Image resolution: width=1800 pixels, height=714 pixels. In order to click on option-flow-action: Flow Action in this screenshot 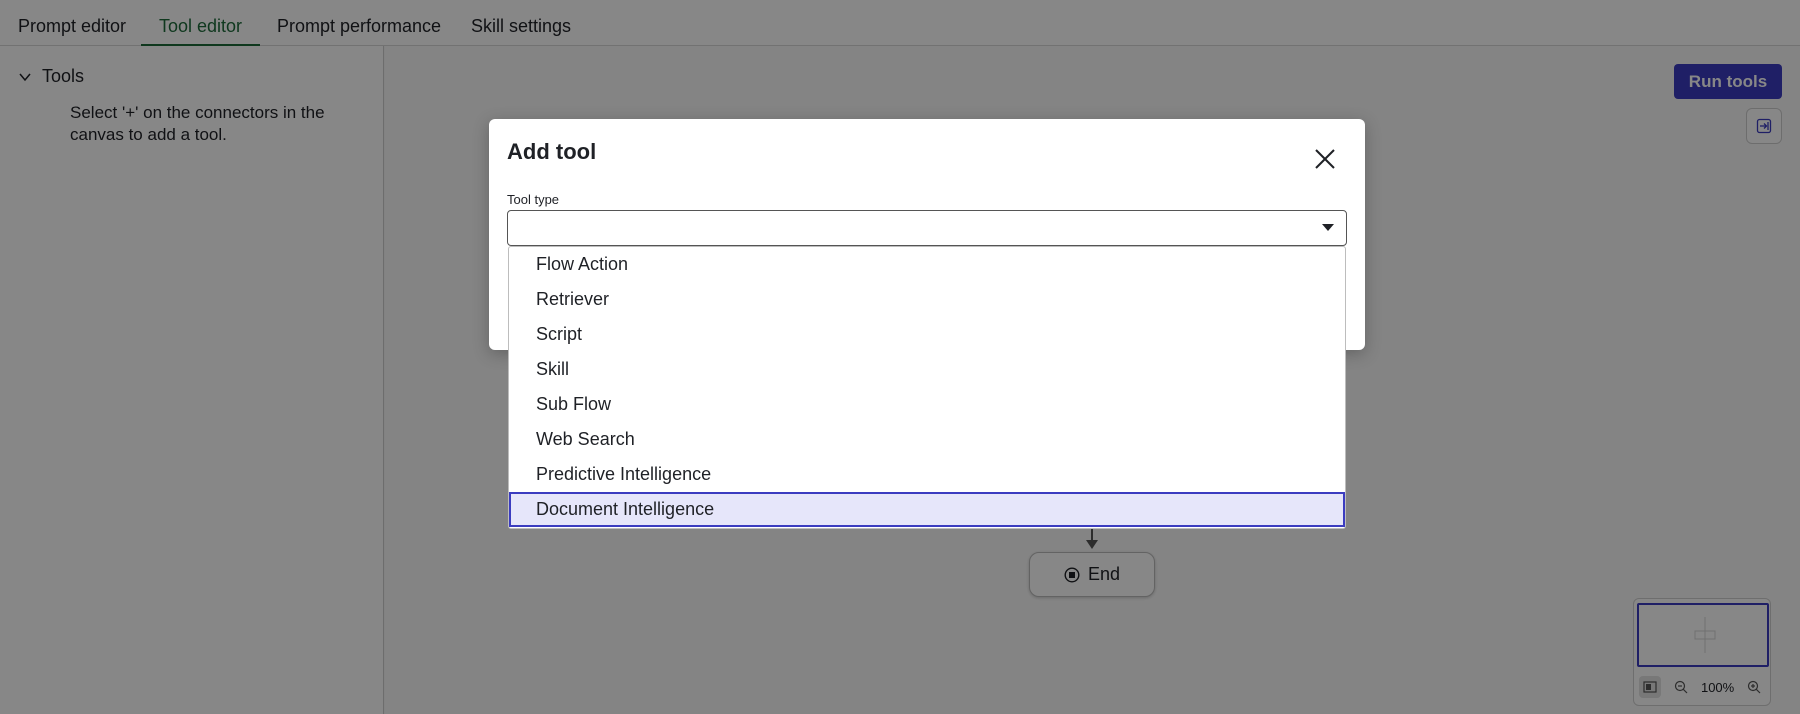, I will do `click(927, 264)`.